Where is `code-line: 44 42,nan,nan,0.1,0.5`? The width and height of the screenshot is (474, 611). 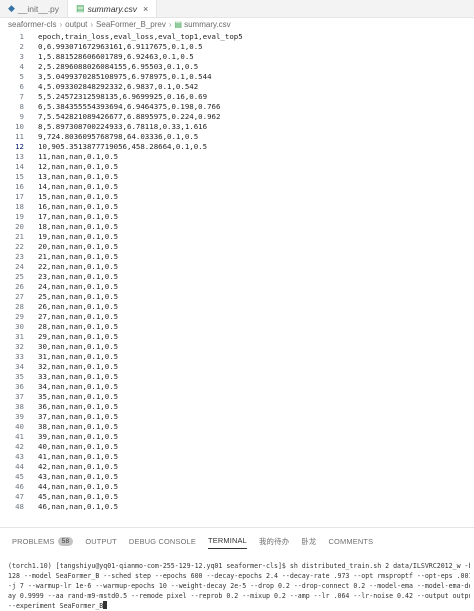 code-line: 44 42,nan,nan,0.1,0.5 is located at coordinates (237, 467).